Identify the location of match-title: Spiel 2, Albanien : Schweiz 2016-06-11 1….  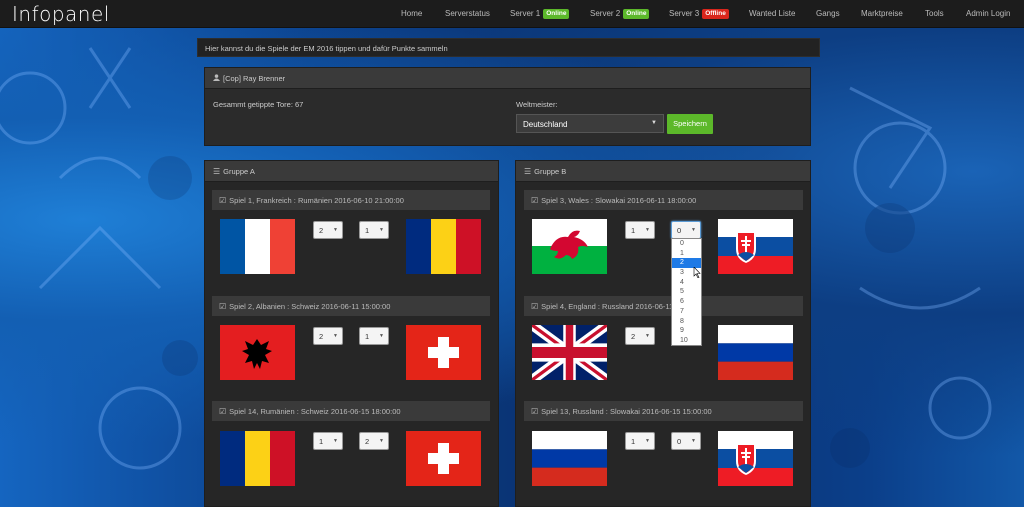
(310, 306).